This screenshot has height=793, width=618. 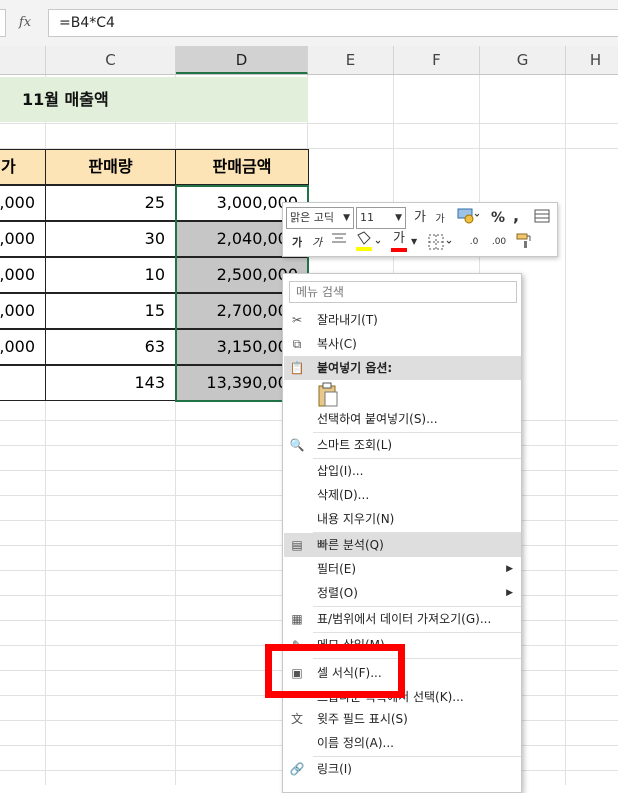 What do you see at coordinates (592, 60) in the screenshot?
I see `column-header-h: H` at bounding box center [592, 60].